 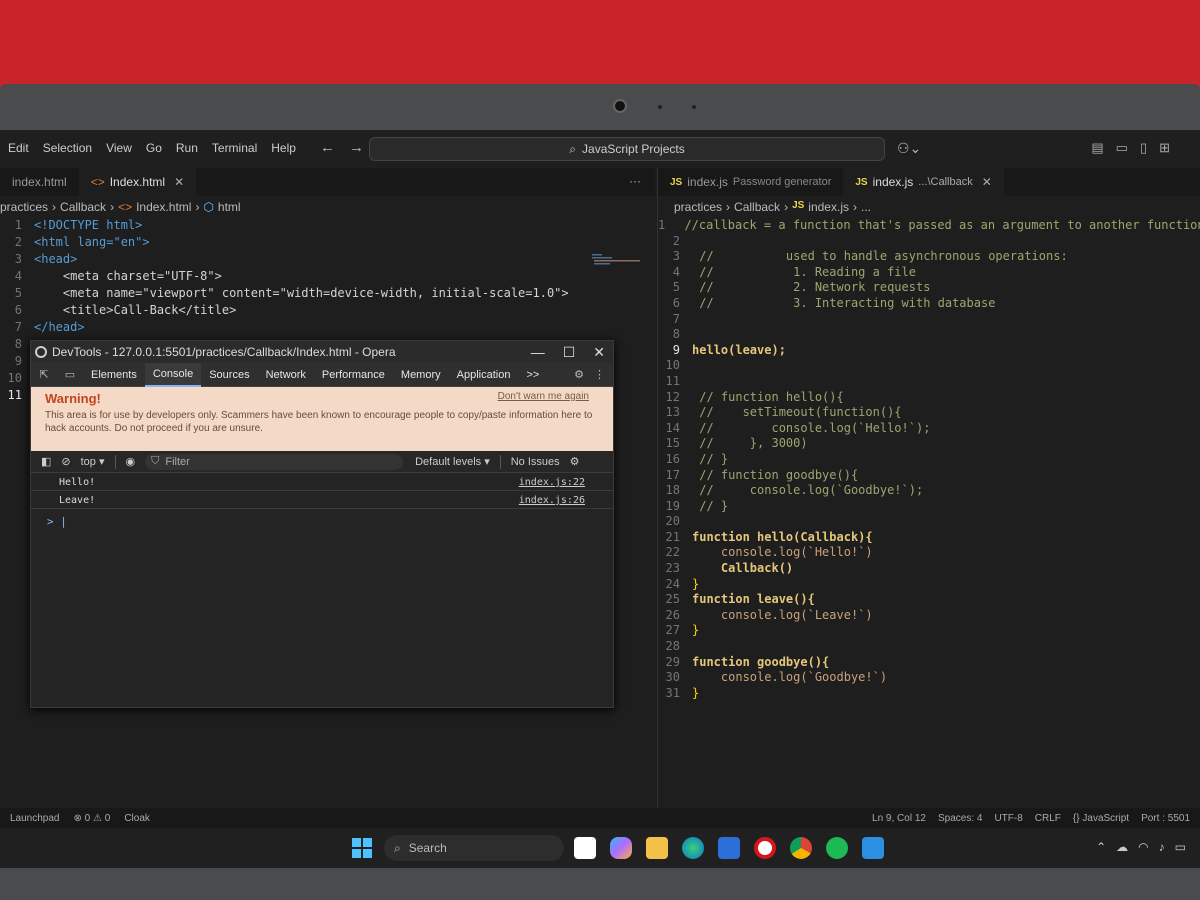 What do you see at coordinates (67, 148) in the screenshot?
I see `menu-item-selection: Selection` at bounding box center [67, 148].